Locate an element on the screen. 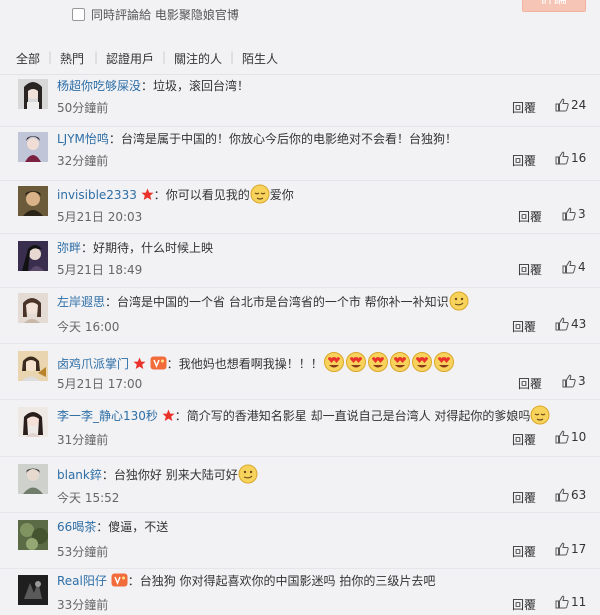 This screenshot has height=615, width=600. comment-filter-tabs: 全部 | 熱門 | 認證用戶 | 關注的人 | 陌生人 is located at coordinates (300, 58).